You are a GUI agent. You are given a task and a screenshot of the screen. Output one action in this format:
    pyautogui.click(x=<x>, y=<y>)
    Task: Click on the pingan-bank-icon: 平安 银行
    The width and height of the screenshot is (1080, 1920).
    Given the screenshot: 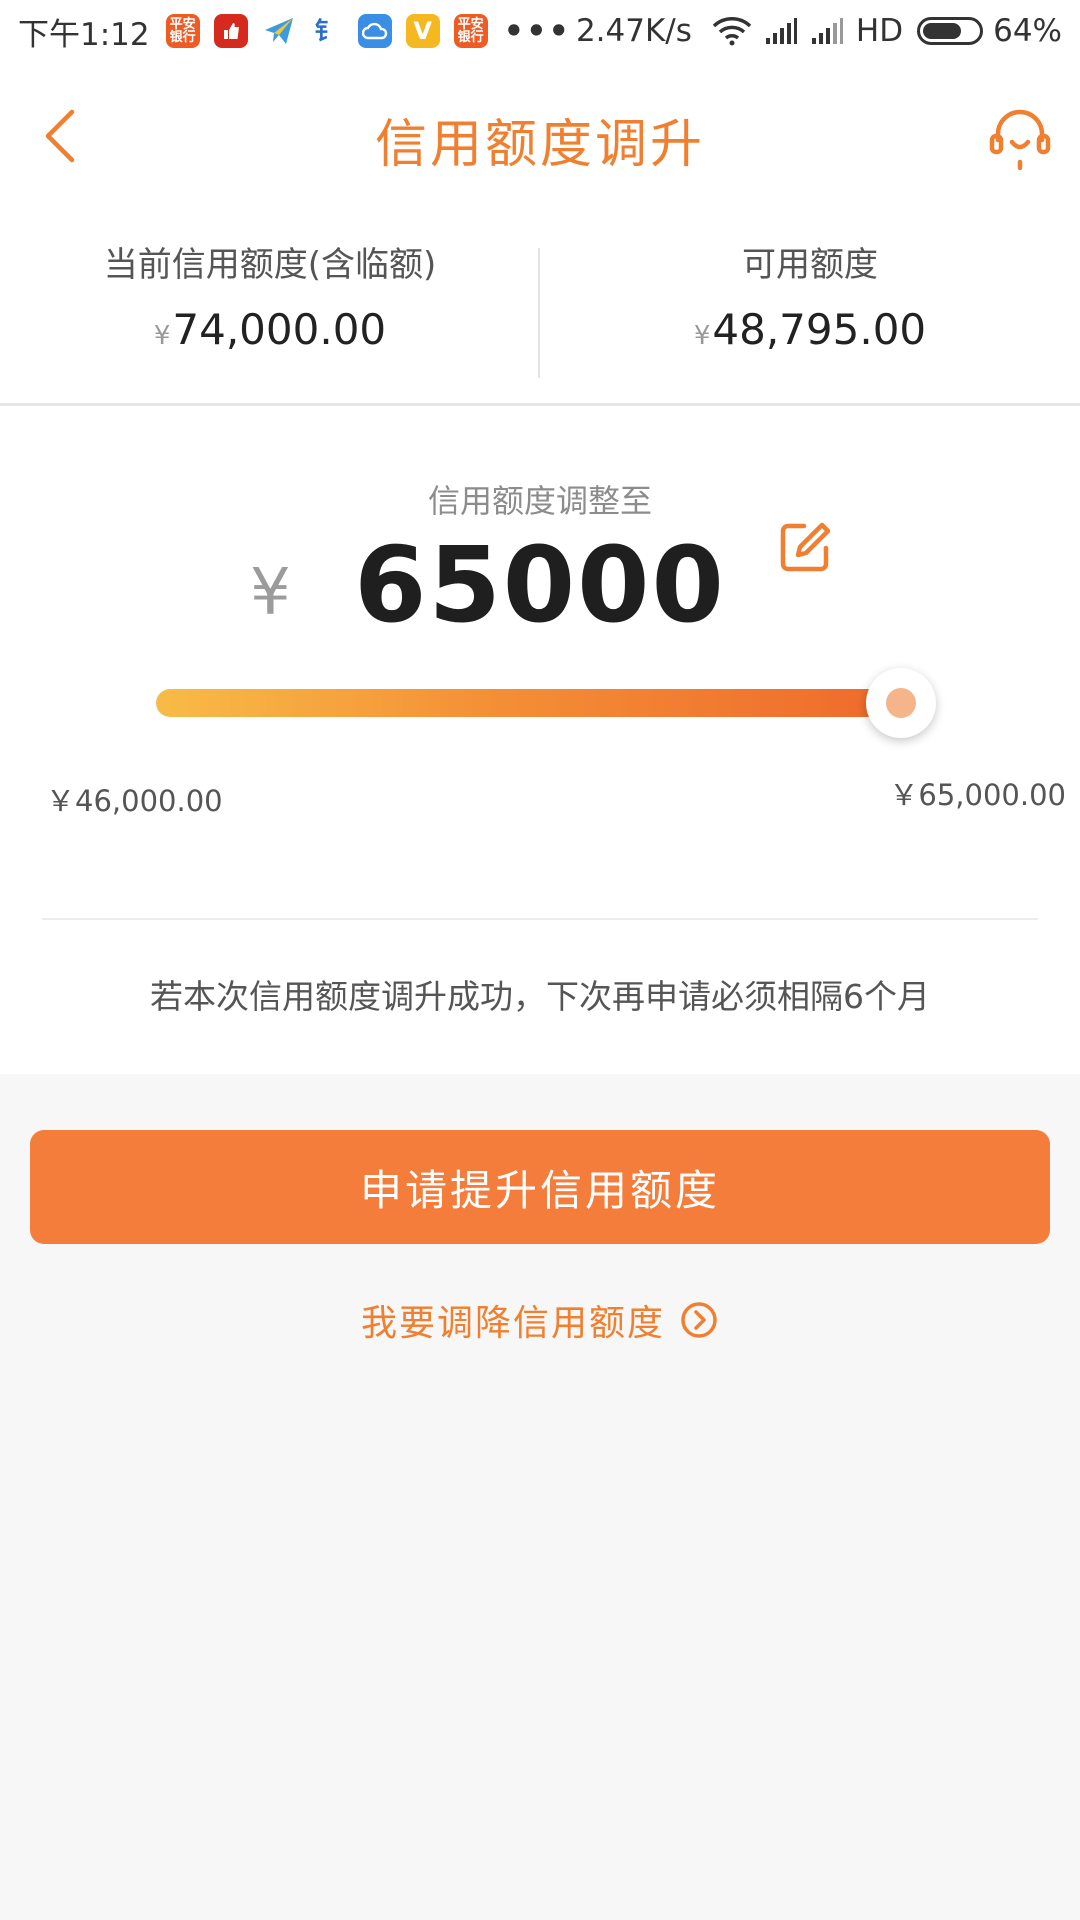 What is the action you would take?
    pyautogui.click(x=182, y=31)
    